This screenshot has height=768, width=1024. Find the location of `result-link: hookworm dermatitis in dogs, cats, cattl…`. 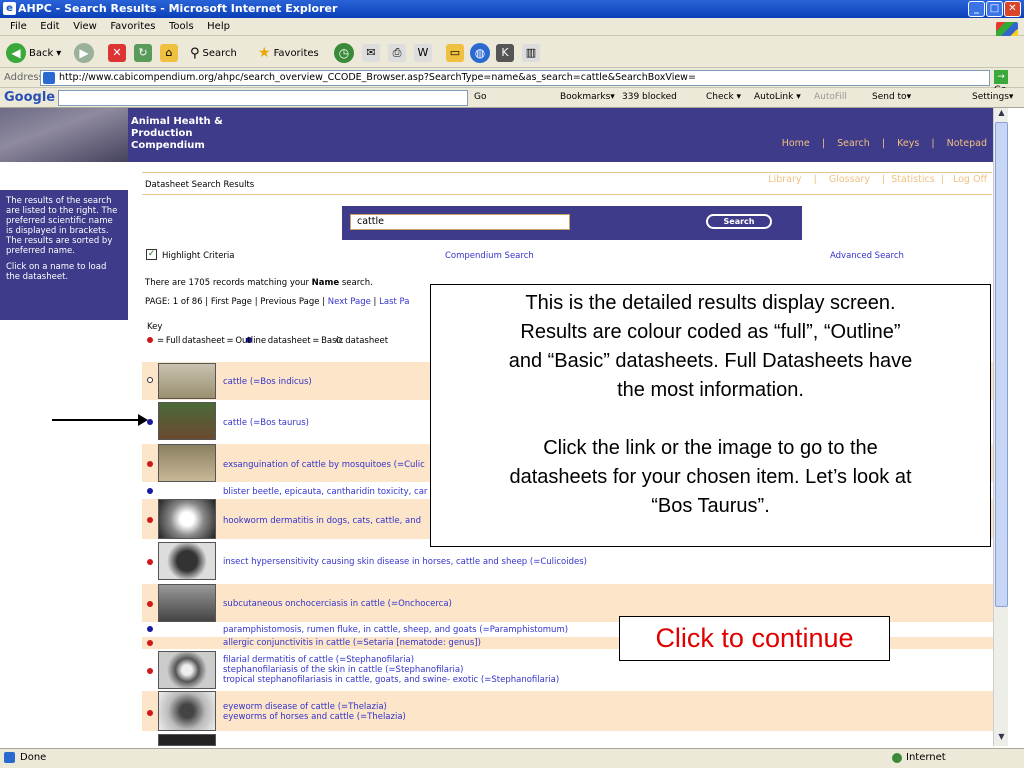

result-link: hookworm dermatitis in dogs, cats, cattl… is located at coordinates (322, 521).